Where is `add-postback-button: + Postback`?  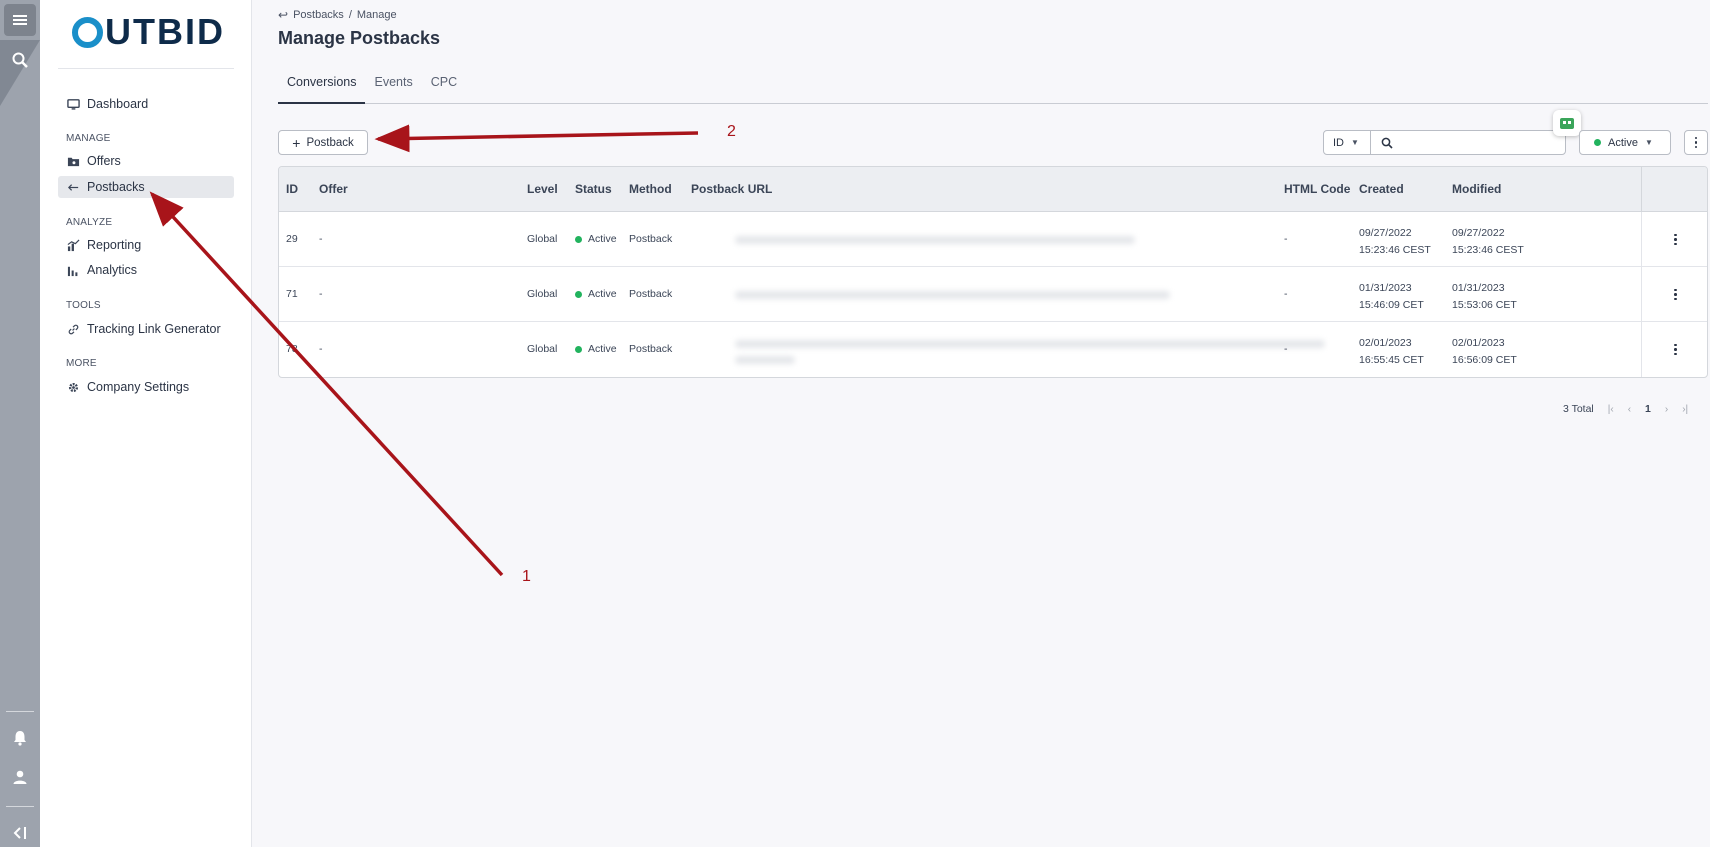 add-postback-button: + Postback is located at coordinates (323, 142).